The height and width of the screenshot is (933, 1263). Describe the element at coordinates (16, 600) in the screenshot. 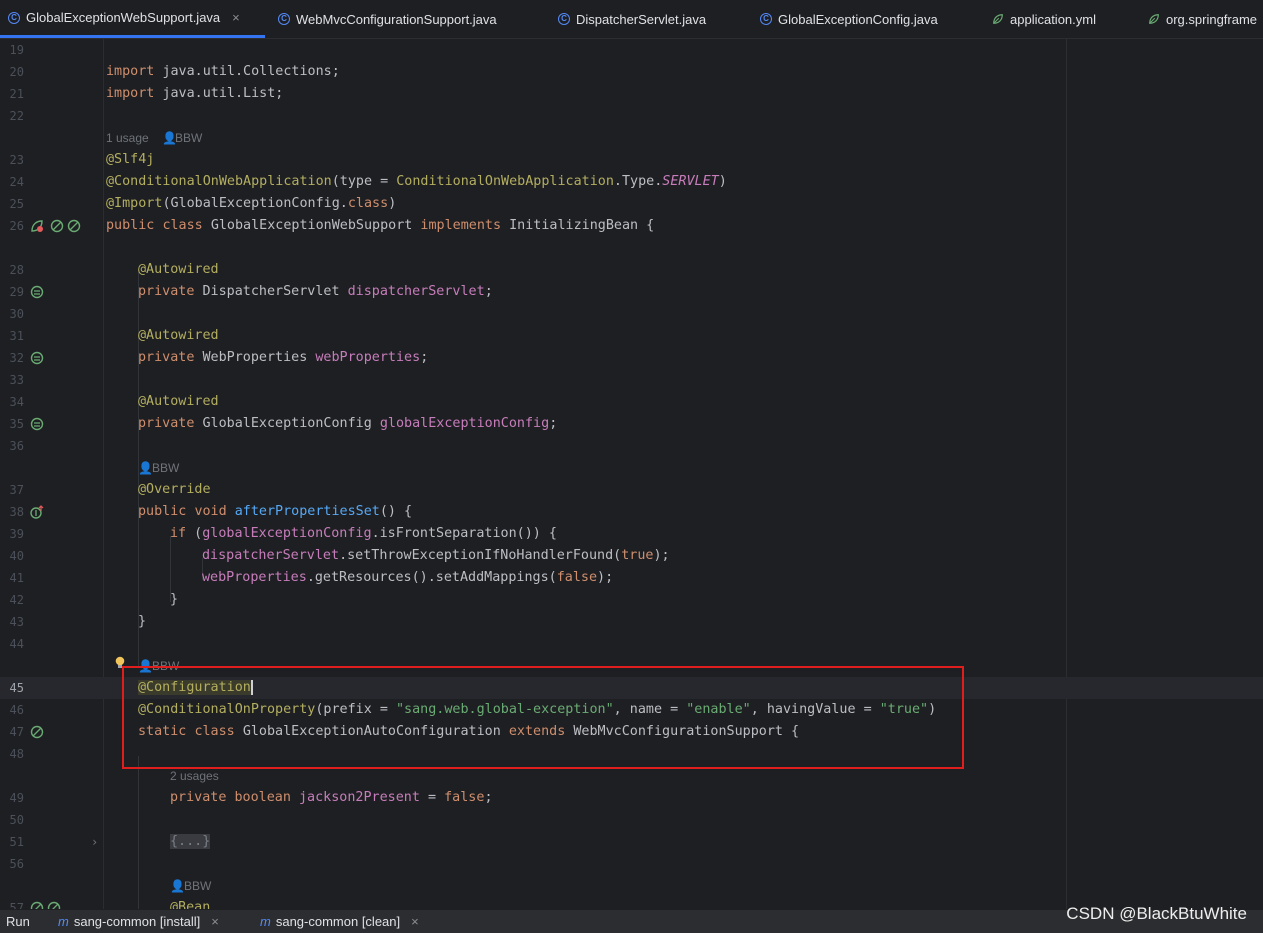

I see `line-number: 42` at that location.